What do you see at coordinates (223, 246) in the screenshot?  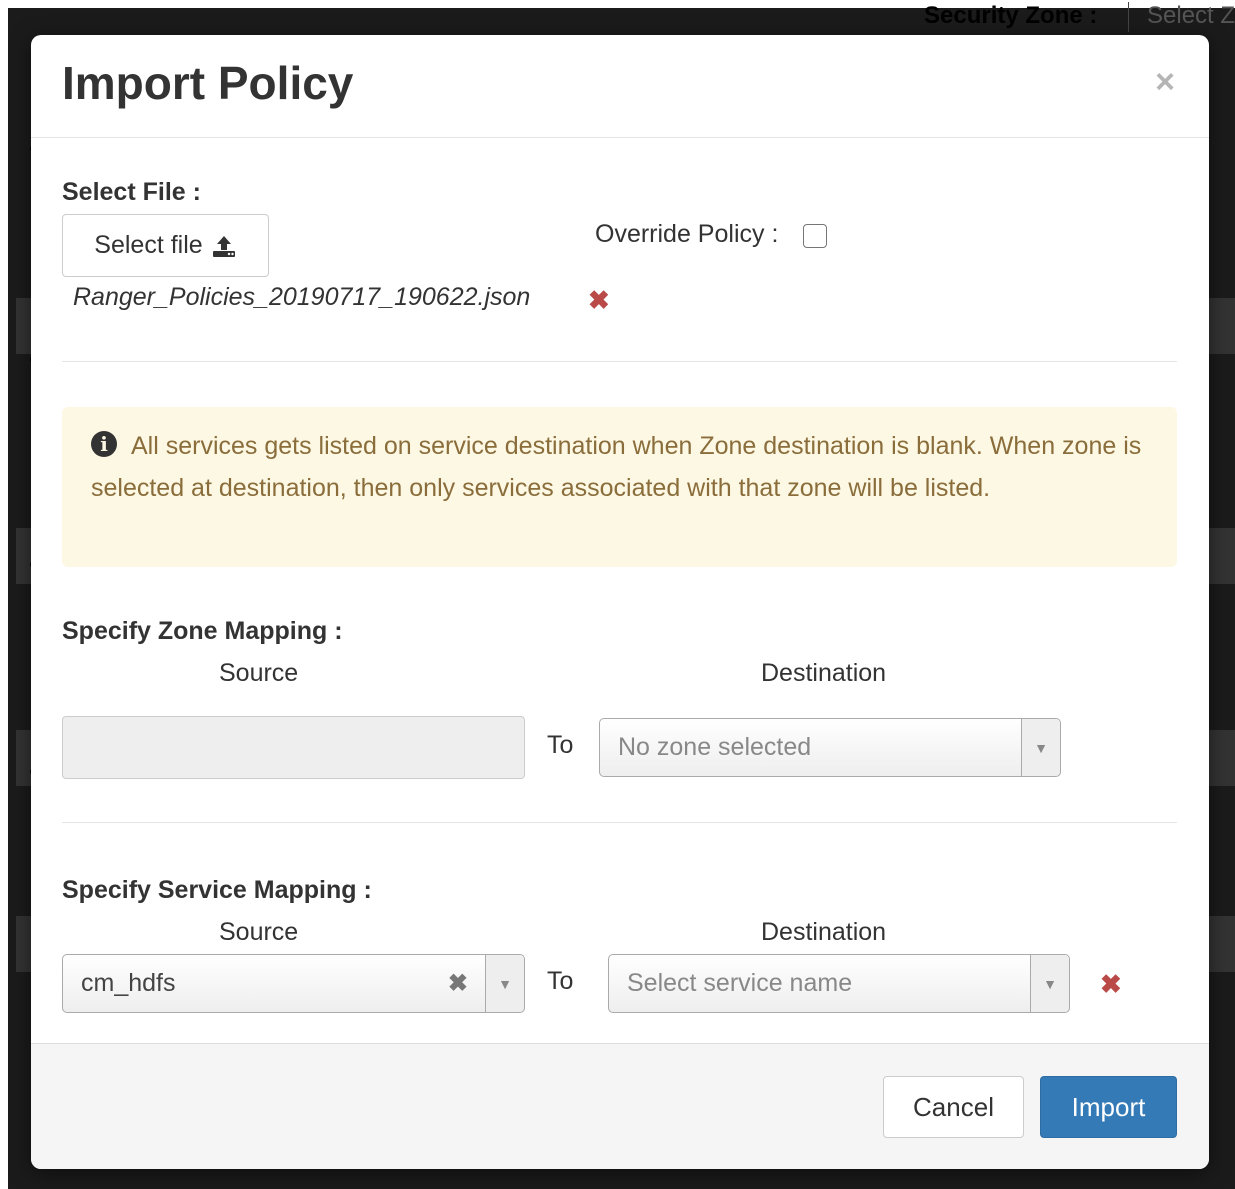 I see `upload-icon` at bounding box center [223, 246].